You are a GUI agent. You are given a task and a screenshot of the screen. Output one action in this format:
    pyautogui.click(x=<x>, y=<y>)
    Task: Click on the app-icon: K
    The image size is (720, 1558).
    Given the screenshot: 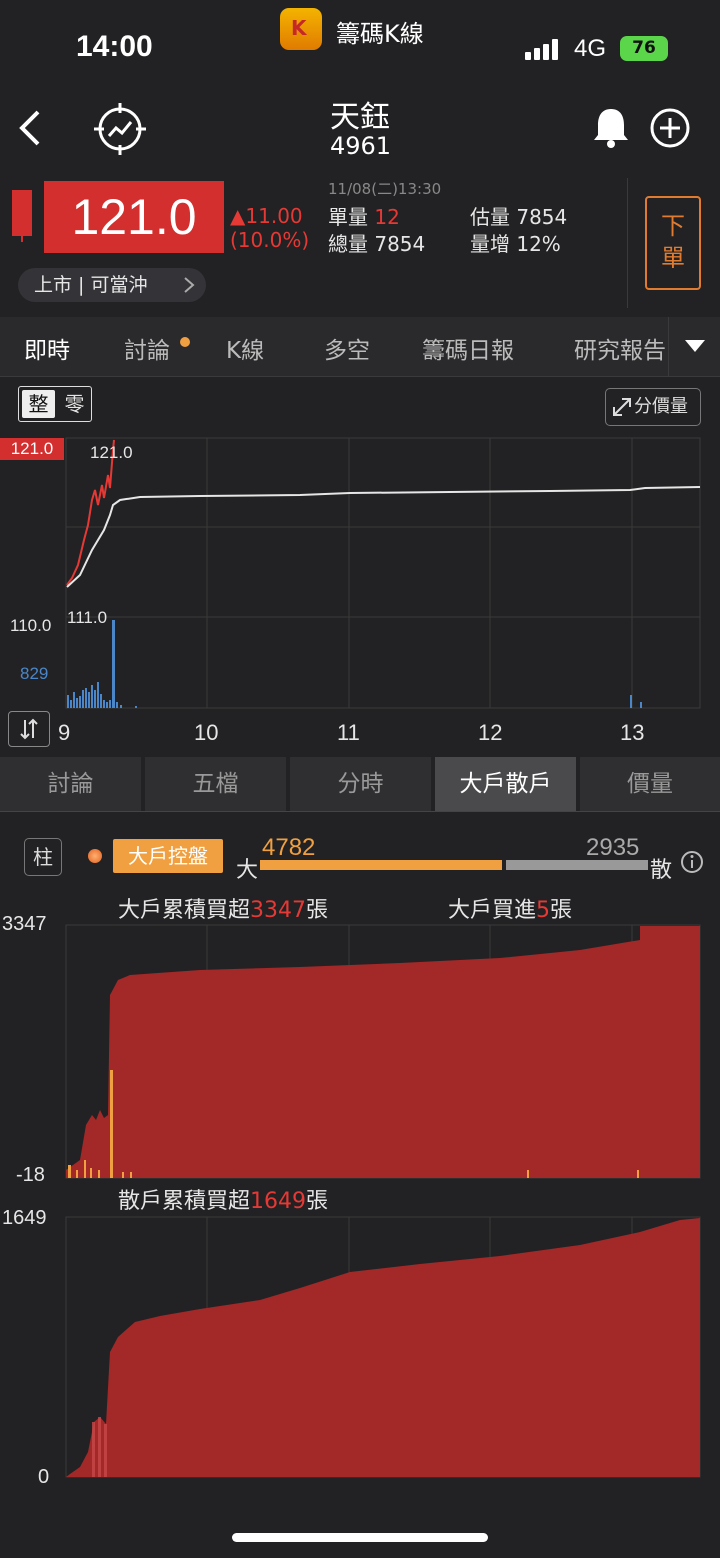 What is the action you would take?
    pyautogui.click(x=301, y=29)
    